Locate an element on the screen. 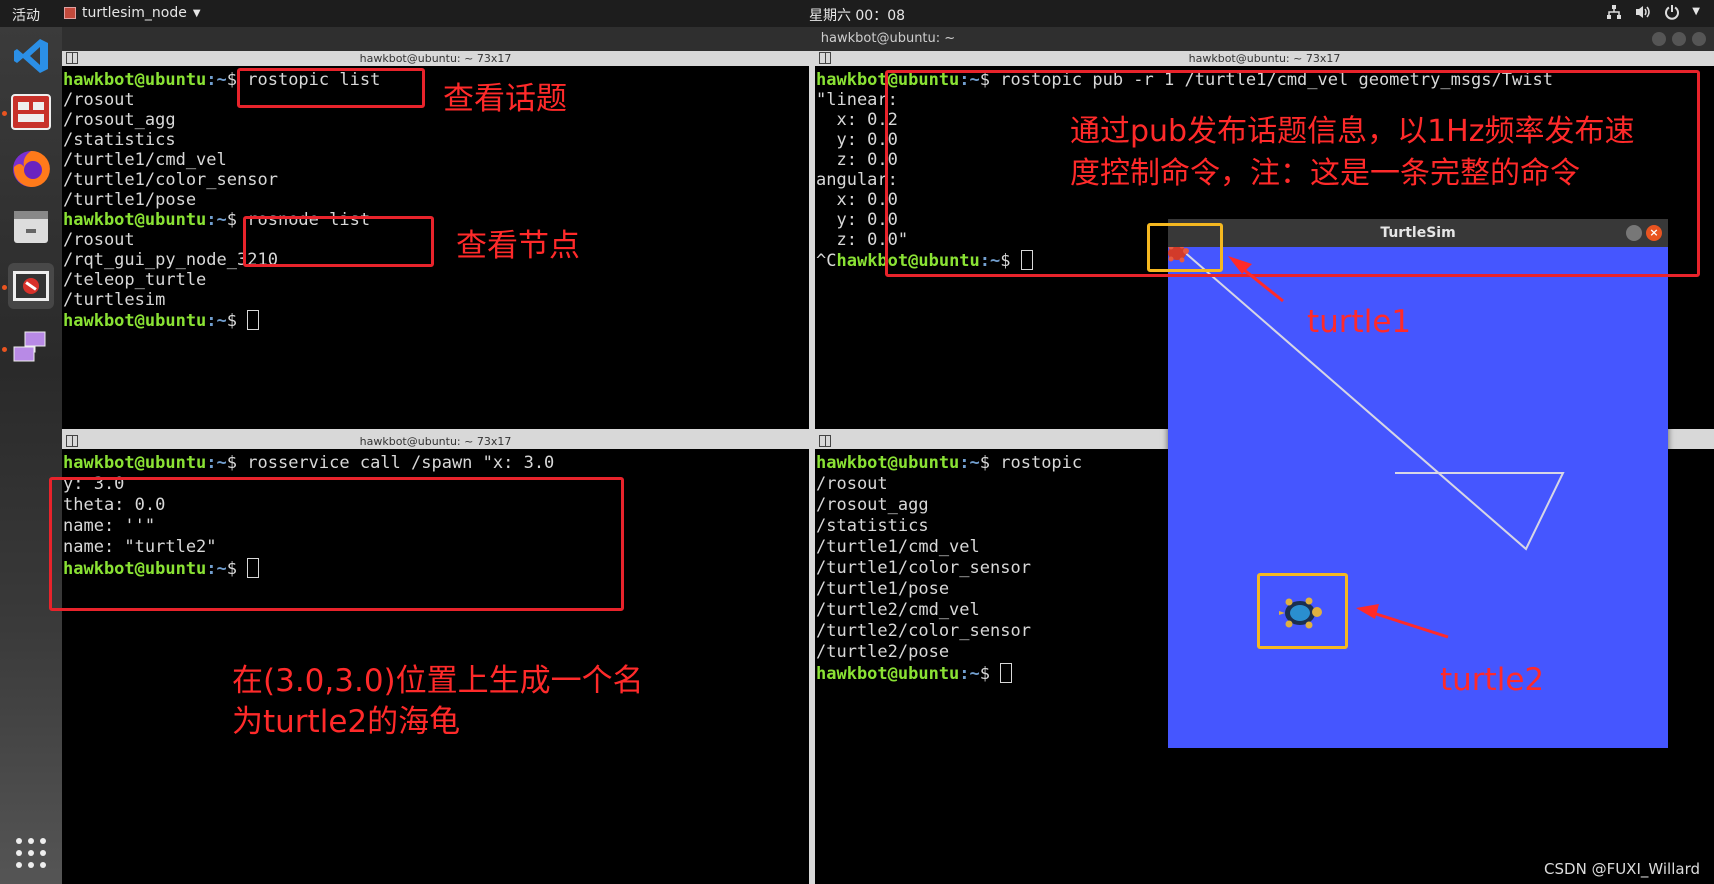 Image resolution: width=1714 pixels, height=884 pixels. turtle1-label: turtle1 is located at coordinates (1359, 322).